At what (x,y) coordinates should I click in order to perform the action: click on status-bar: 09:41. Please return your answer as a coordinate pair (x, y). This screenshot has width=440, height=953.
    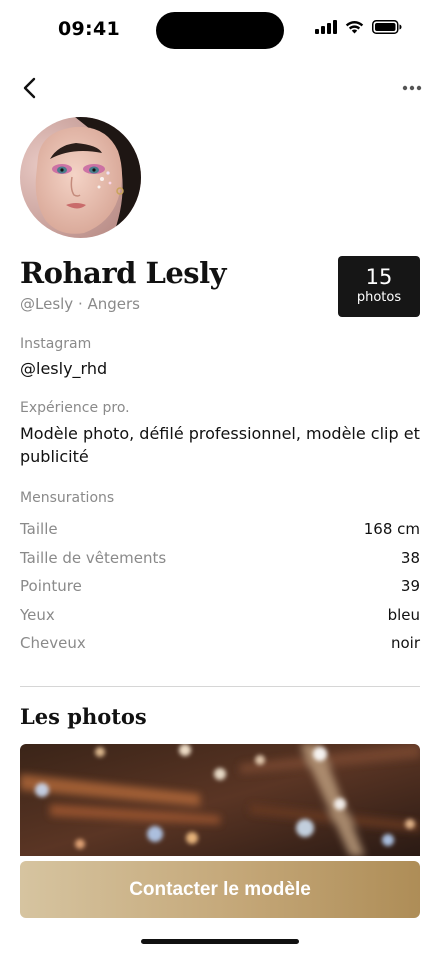
    Looking at the image, I should click on (220, 30).